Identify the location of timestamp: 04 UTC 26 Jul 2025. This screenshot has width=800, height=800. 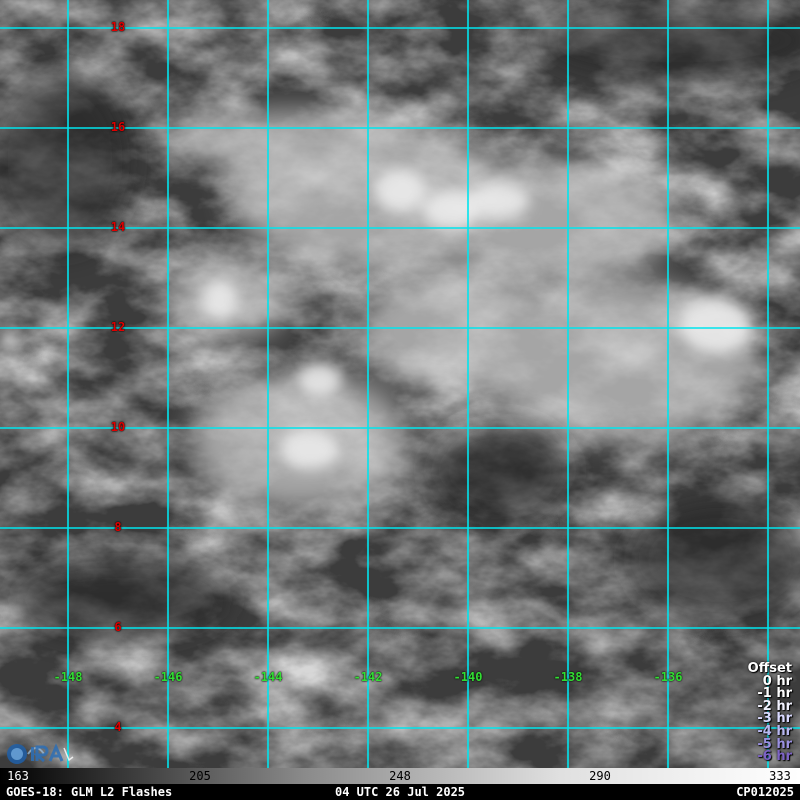
(400, 792).